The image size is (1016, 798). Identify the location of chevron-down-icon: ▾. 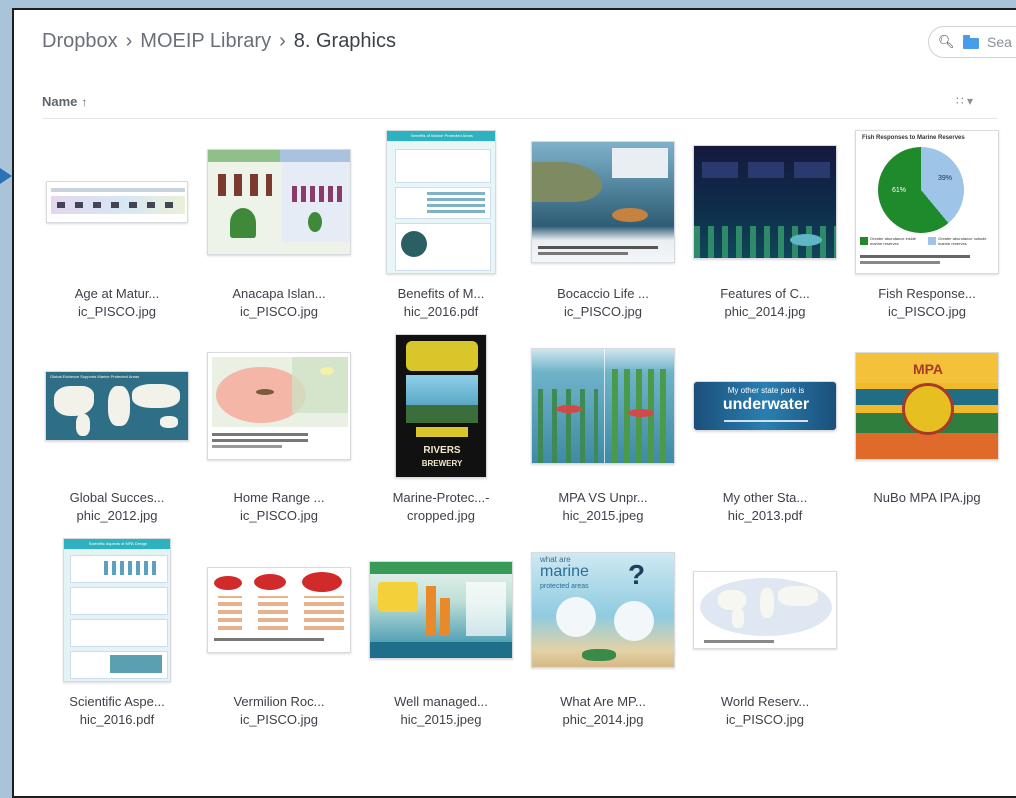
(970, 101).